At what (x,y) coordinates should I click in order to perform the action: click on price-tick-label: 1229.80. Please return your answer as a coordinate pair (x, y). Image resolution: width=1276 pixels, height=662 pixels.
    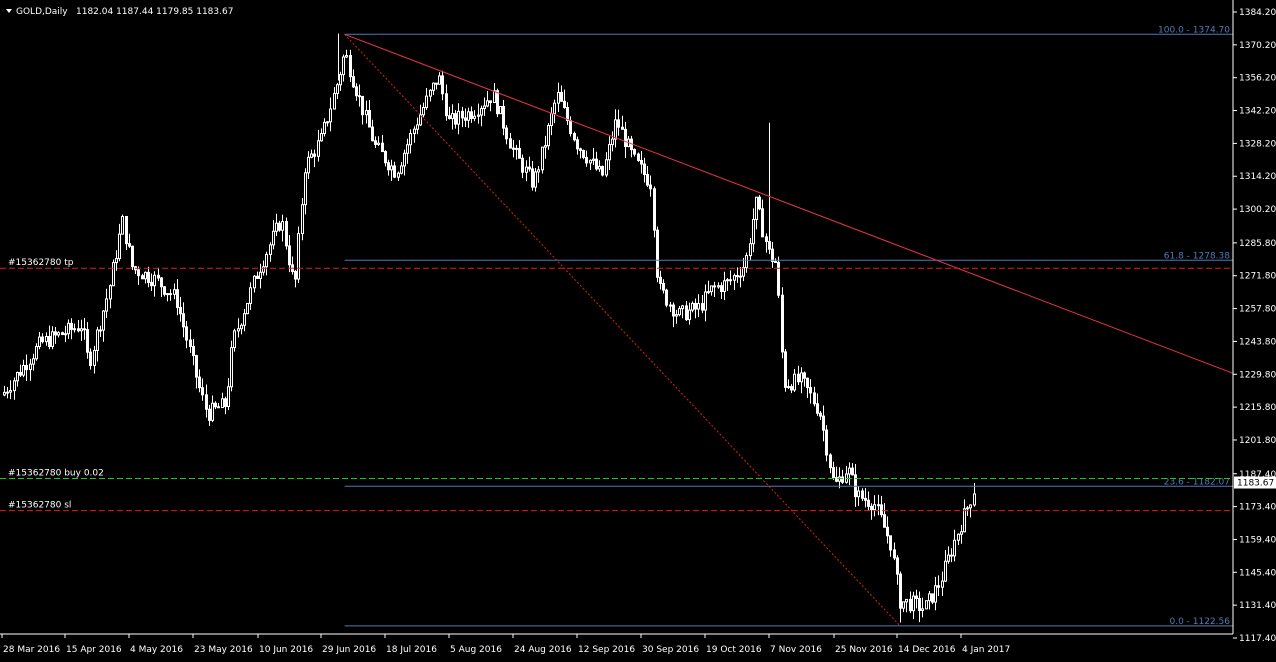
    Looking at the image, I should click on (1257, 375).